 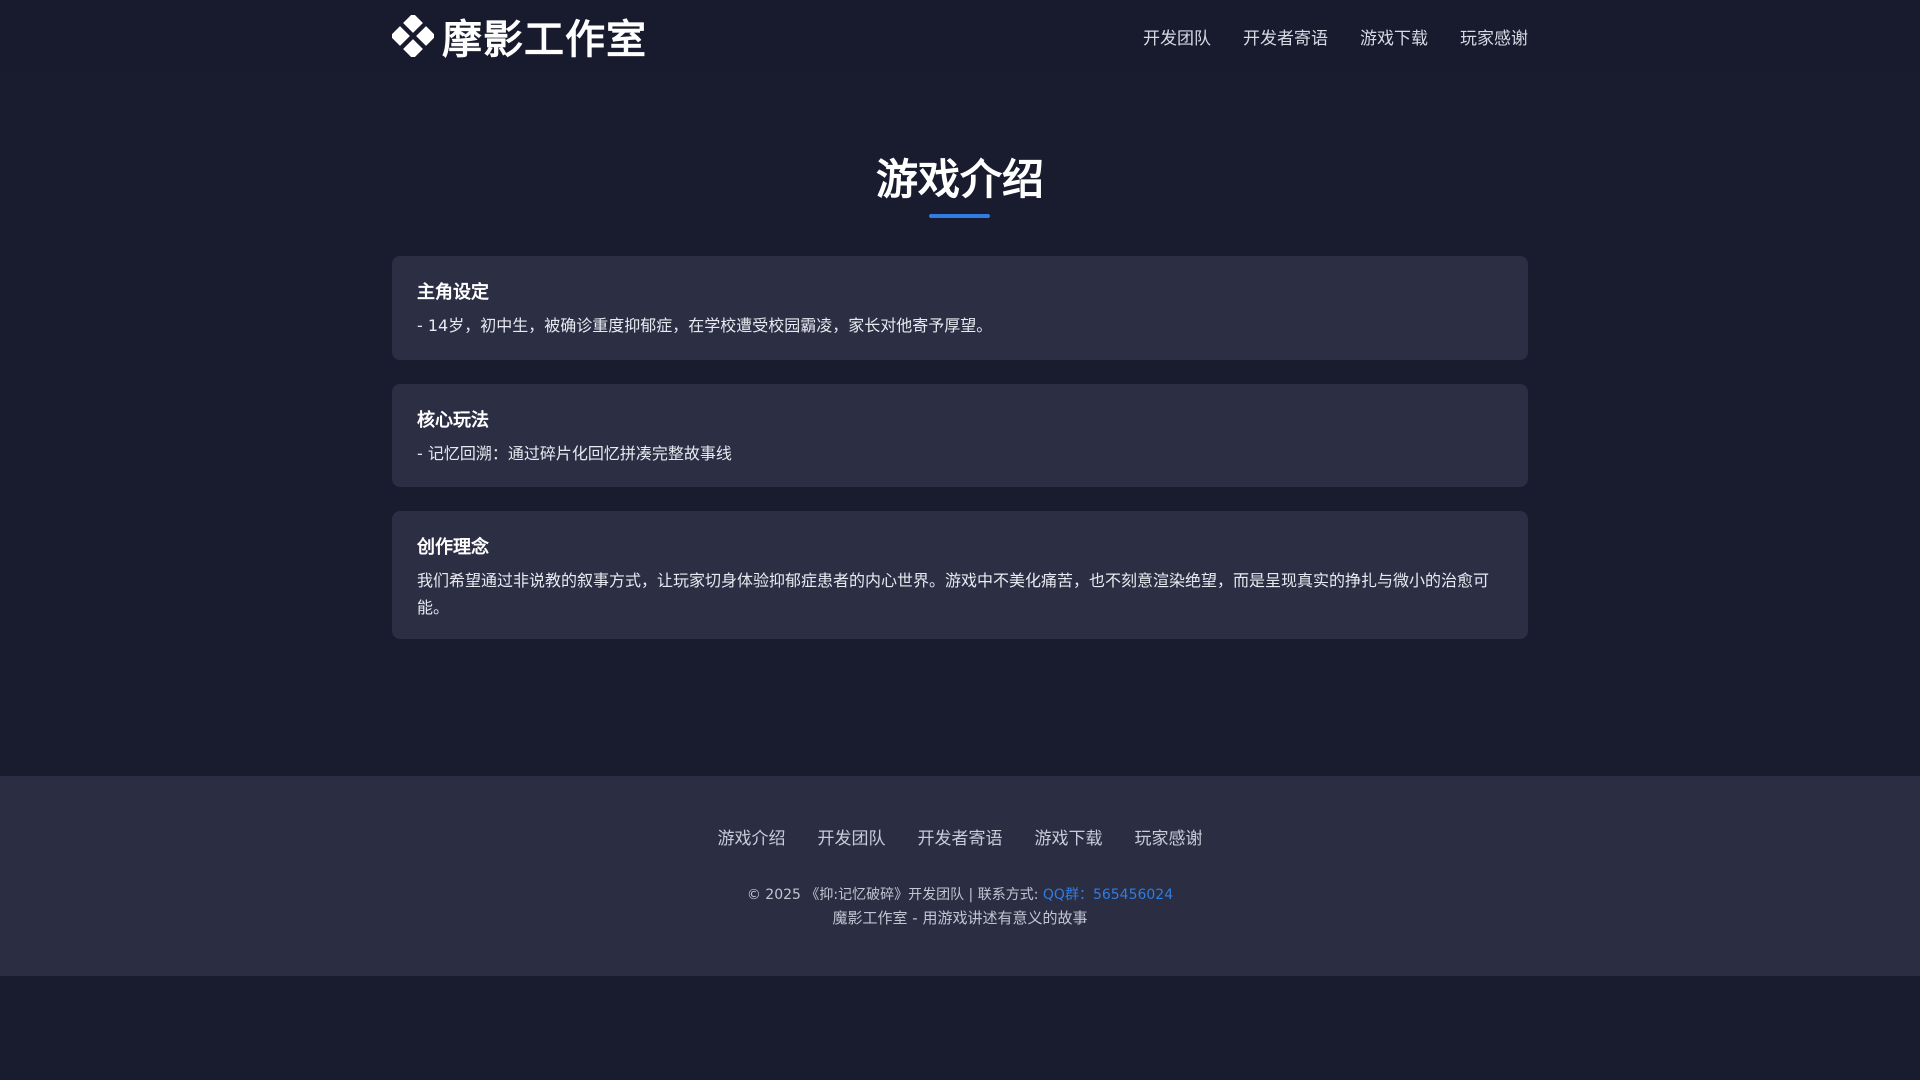 I want to click on header-nav: 开发团队 开发者寄语 游戏下载 玩家感谢, so click(x=1319, y=36).